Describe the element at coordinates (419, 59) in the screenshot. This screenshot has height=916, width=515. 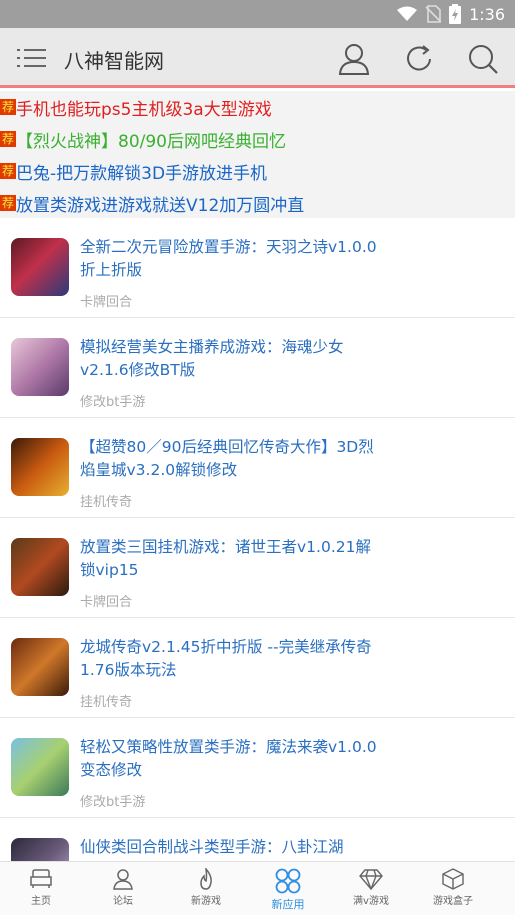
I see `refresh-icon` at that location.